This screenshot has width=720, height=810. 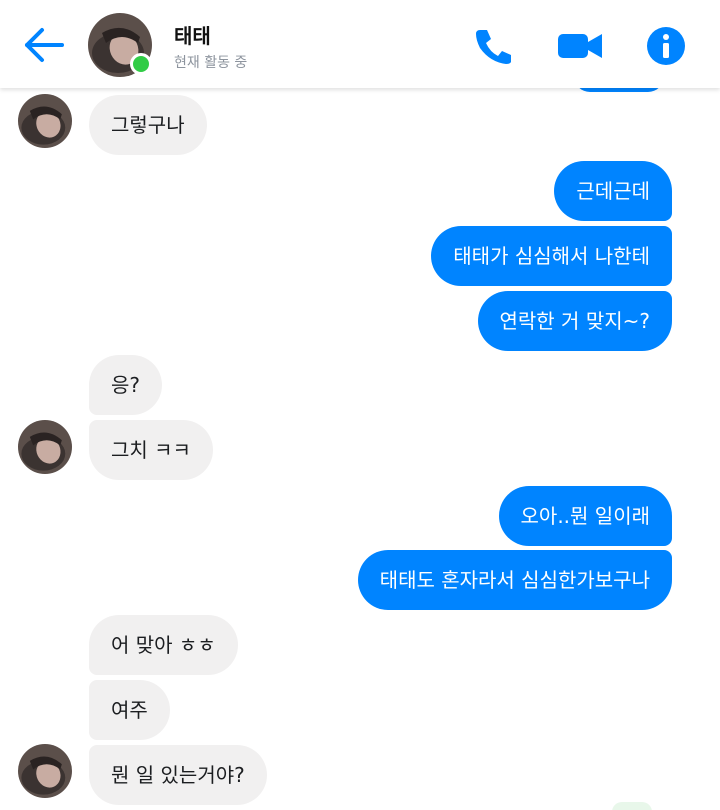 What do you see at coordinates (211, 63) in the screenshot?
I see `active-status-text: 현재 활동 중` at bounding box center [211, 63].